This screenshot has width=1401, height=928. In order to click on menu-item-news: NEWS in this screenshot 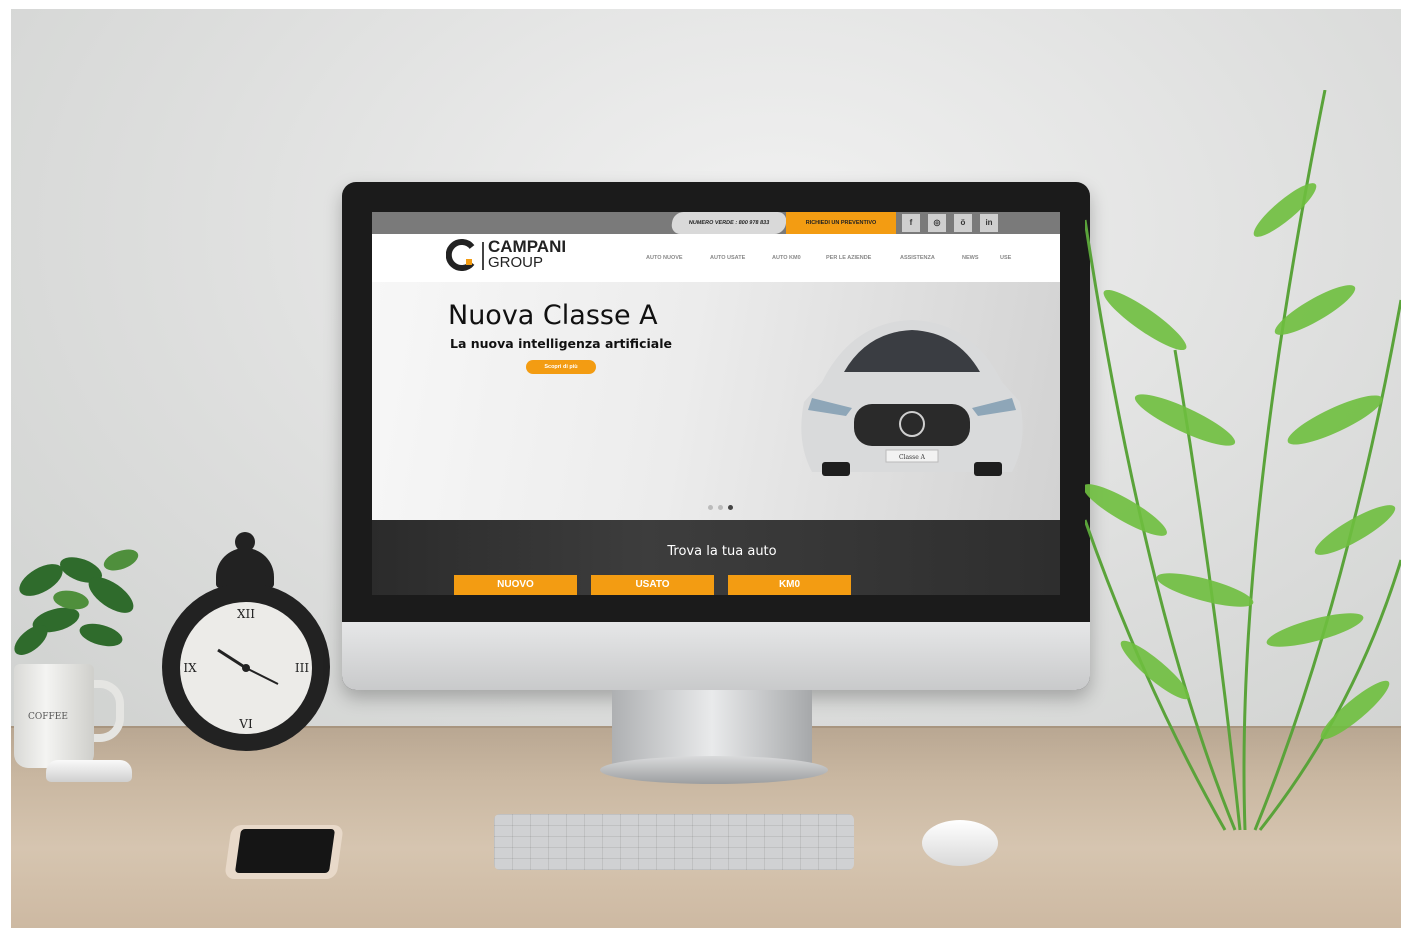, I will do `click(970, 258)`.